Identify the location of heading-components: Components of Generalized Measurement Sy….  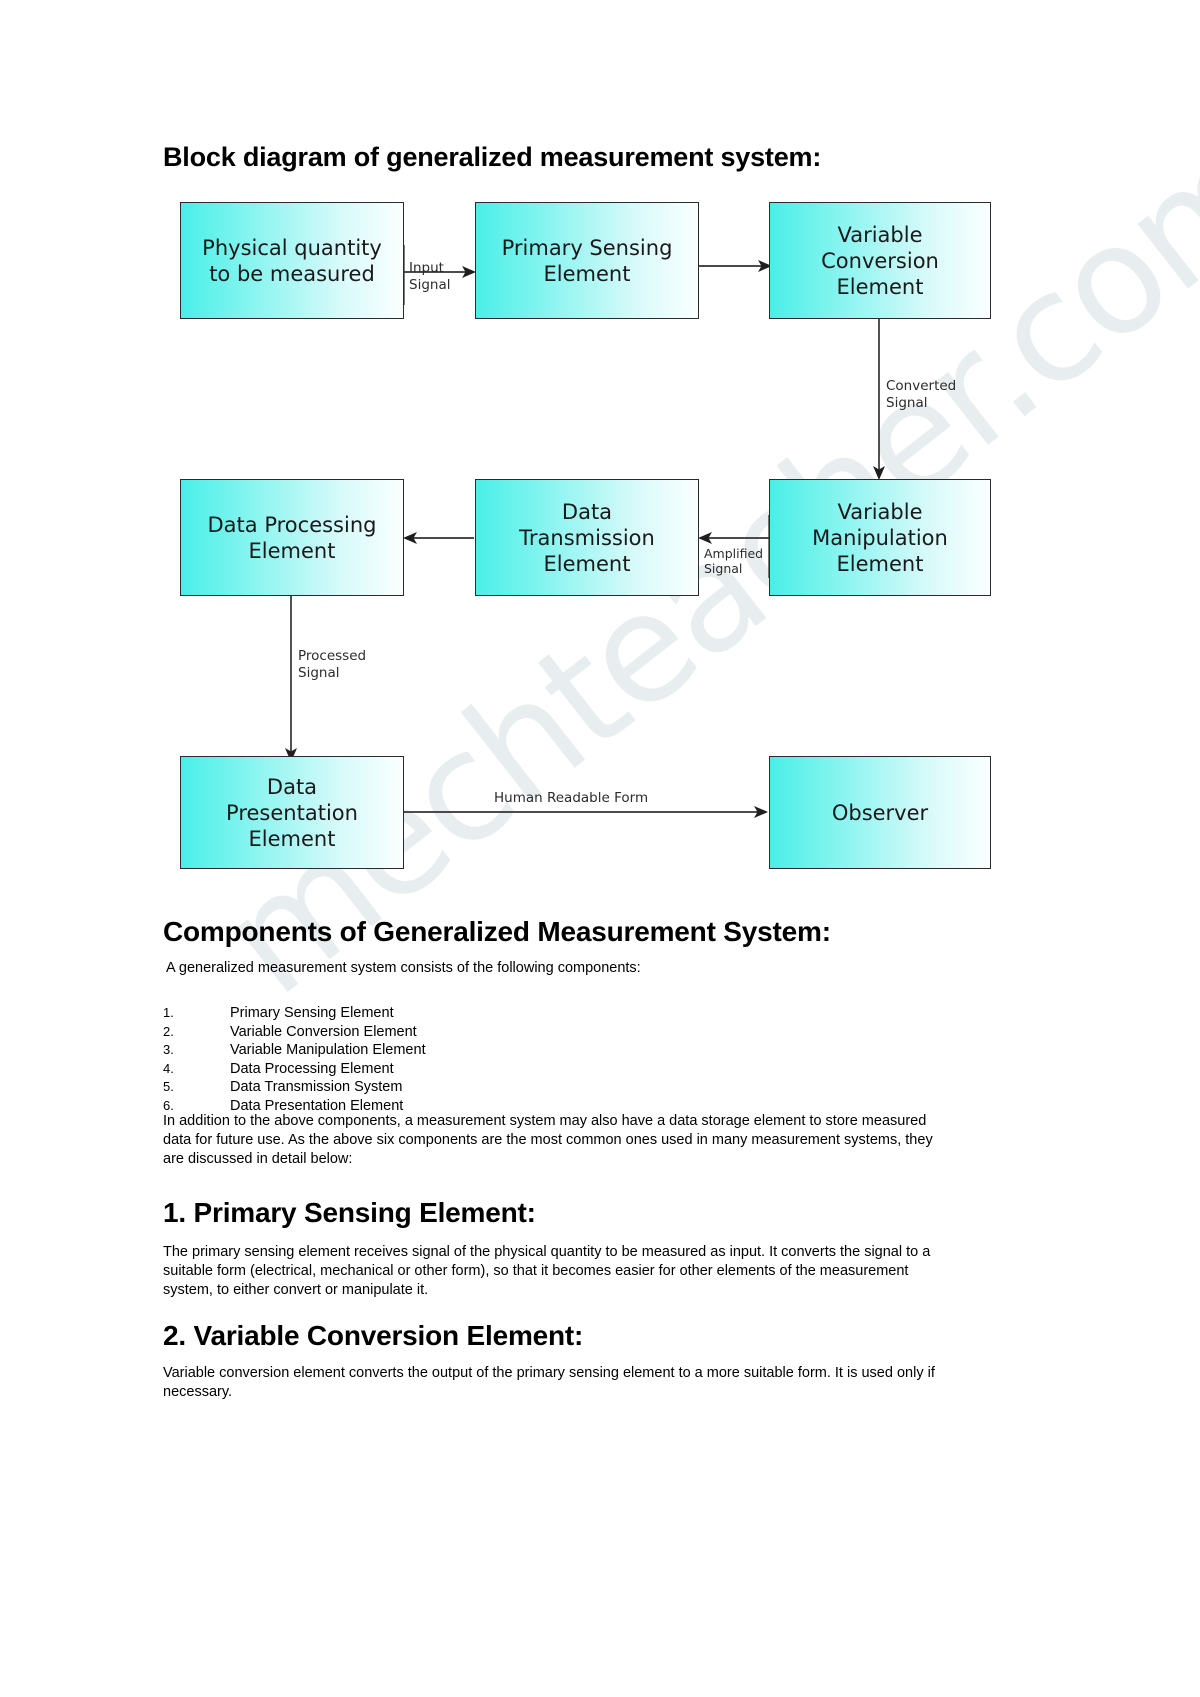
(497, 931).